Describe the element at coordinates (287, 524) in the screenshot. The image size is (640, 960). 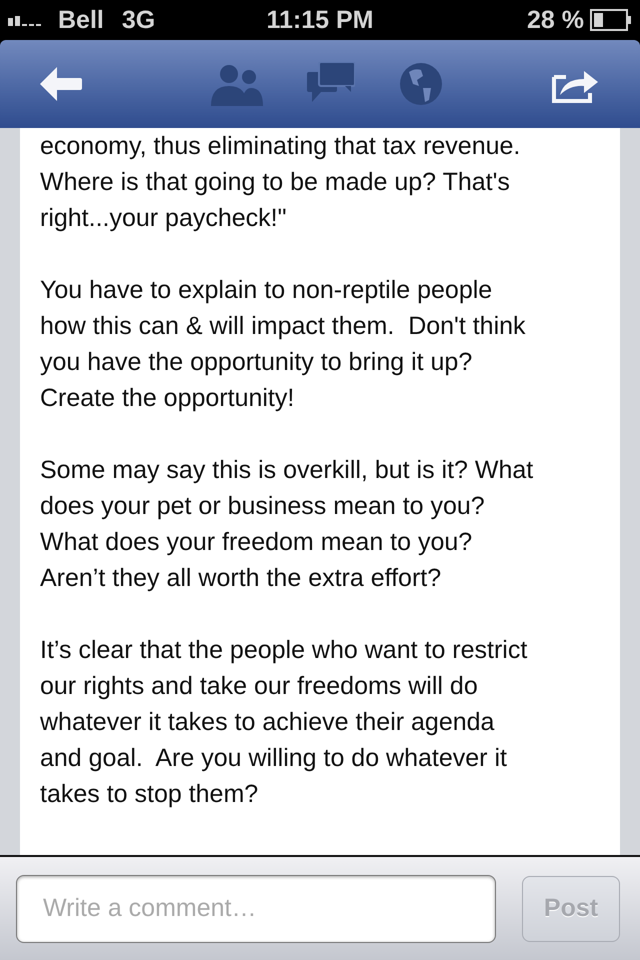
I see `post-paragraph: Some may say this is overkill, but is it? What does your pet or business mean to you? What does your freedom mean to you? Aren’t they all worth the extra effort?` at that location.